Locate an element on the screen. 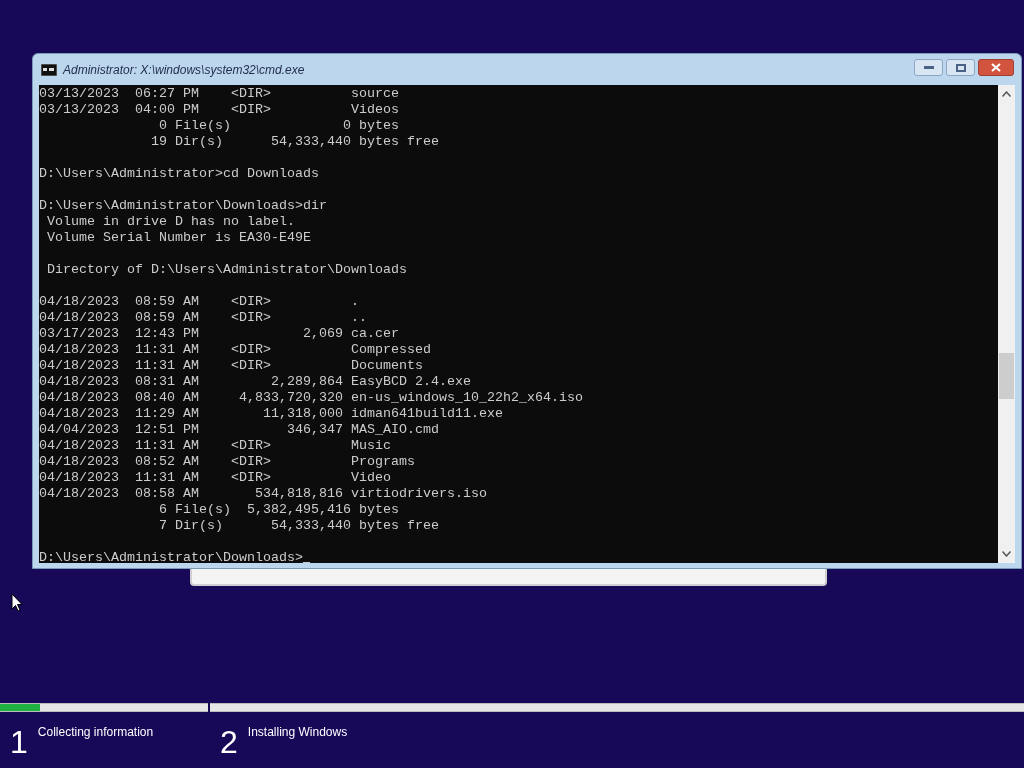 The height and width of the screenshot is (768, 1024). console-line: 04/18/2023 11:31 AM <DIR> Documents is located at coordinates (231, 366).